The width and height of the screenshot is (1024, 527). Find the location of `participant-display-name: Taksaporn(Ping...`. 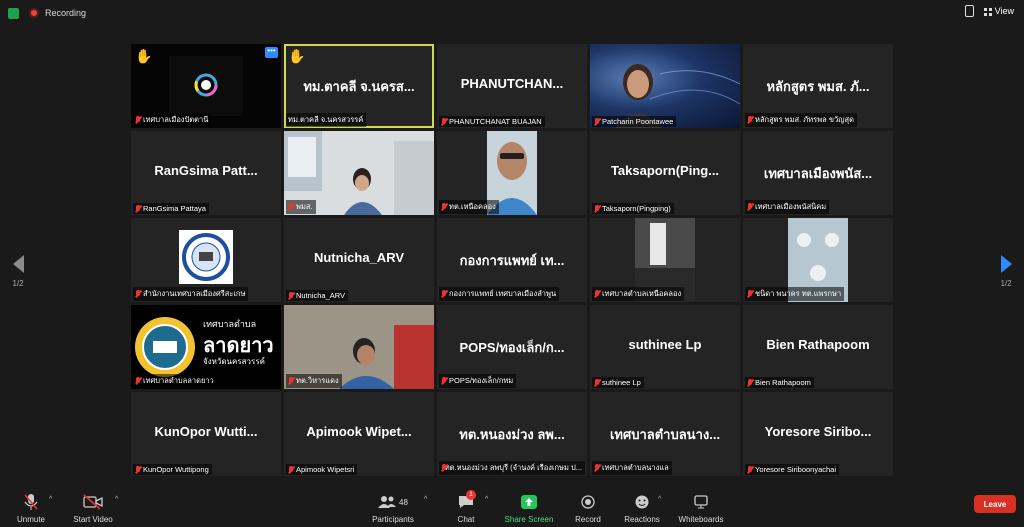

participant-display-name: Taksaporn(Ping... is located at coordinates (665, 170).